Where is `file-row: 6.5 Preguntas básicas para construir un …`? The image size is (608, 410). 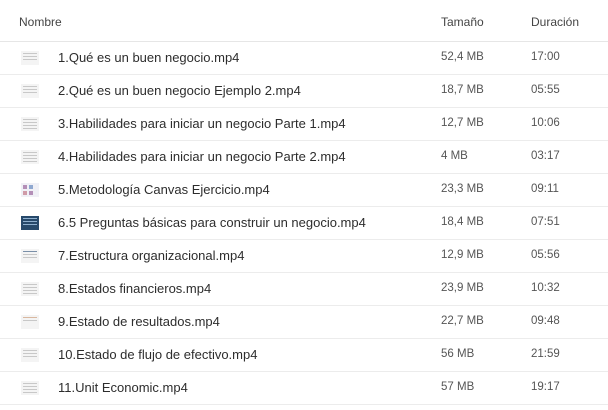 file-row: 6.5 Preguntas básicas para construir un … is located at coordinates (304, 223).